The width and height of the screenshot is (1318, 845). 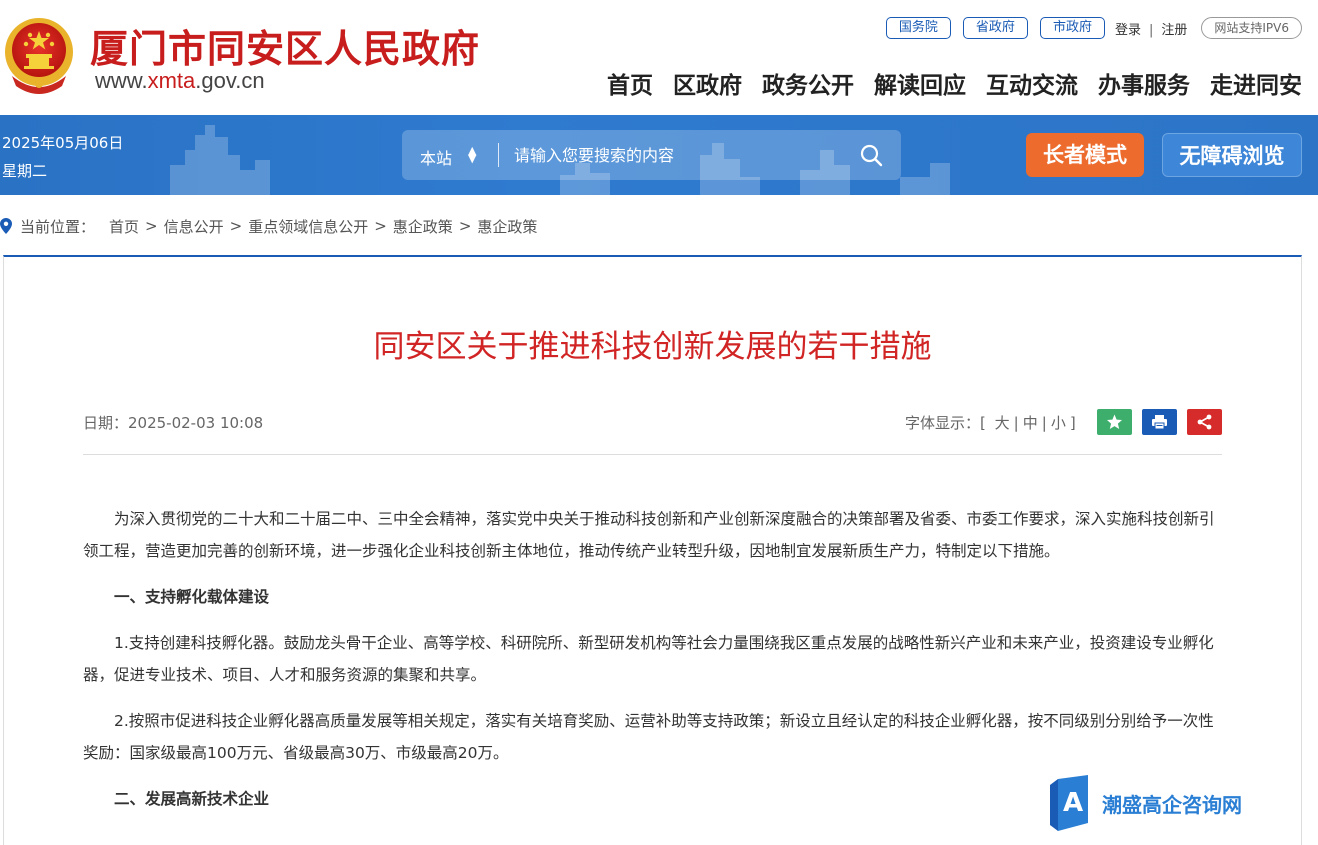 I want to click on bracket-open: [, so click(x=983, y=423).